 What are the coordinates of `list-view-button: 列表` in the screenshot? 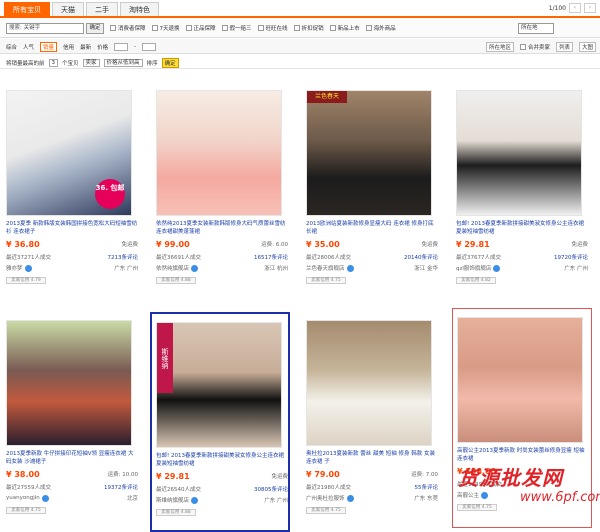 It's located at (564, 47).